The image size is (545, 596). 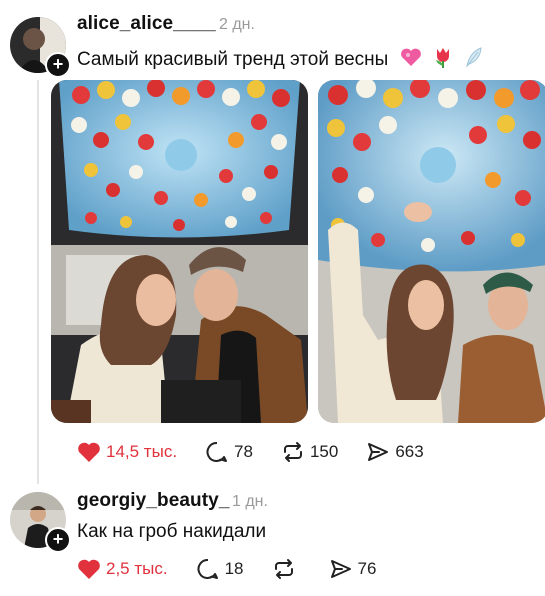 What do you see at coordinates (137, 568) in the screenshot?
I see `reply-like-count: 2,5 тыс.` at bounding box center [137, 568].